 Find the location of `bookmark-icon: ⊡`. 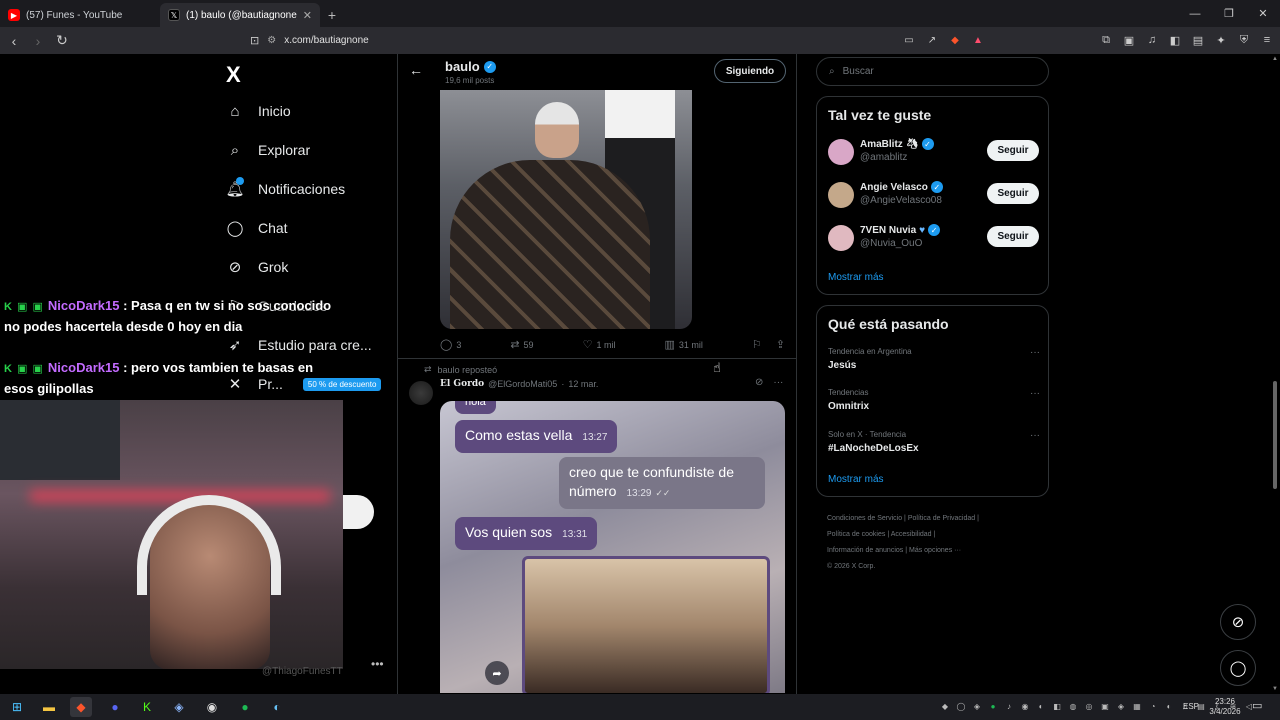

bookmark-icon: ⊡ is located at coordinates (254, 40).